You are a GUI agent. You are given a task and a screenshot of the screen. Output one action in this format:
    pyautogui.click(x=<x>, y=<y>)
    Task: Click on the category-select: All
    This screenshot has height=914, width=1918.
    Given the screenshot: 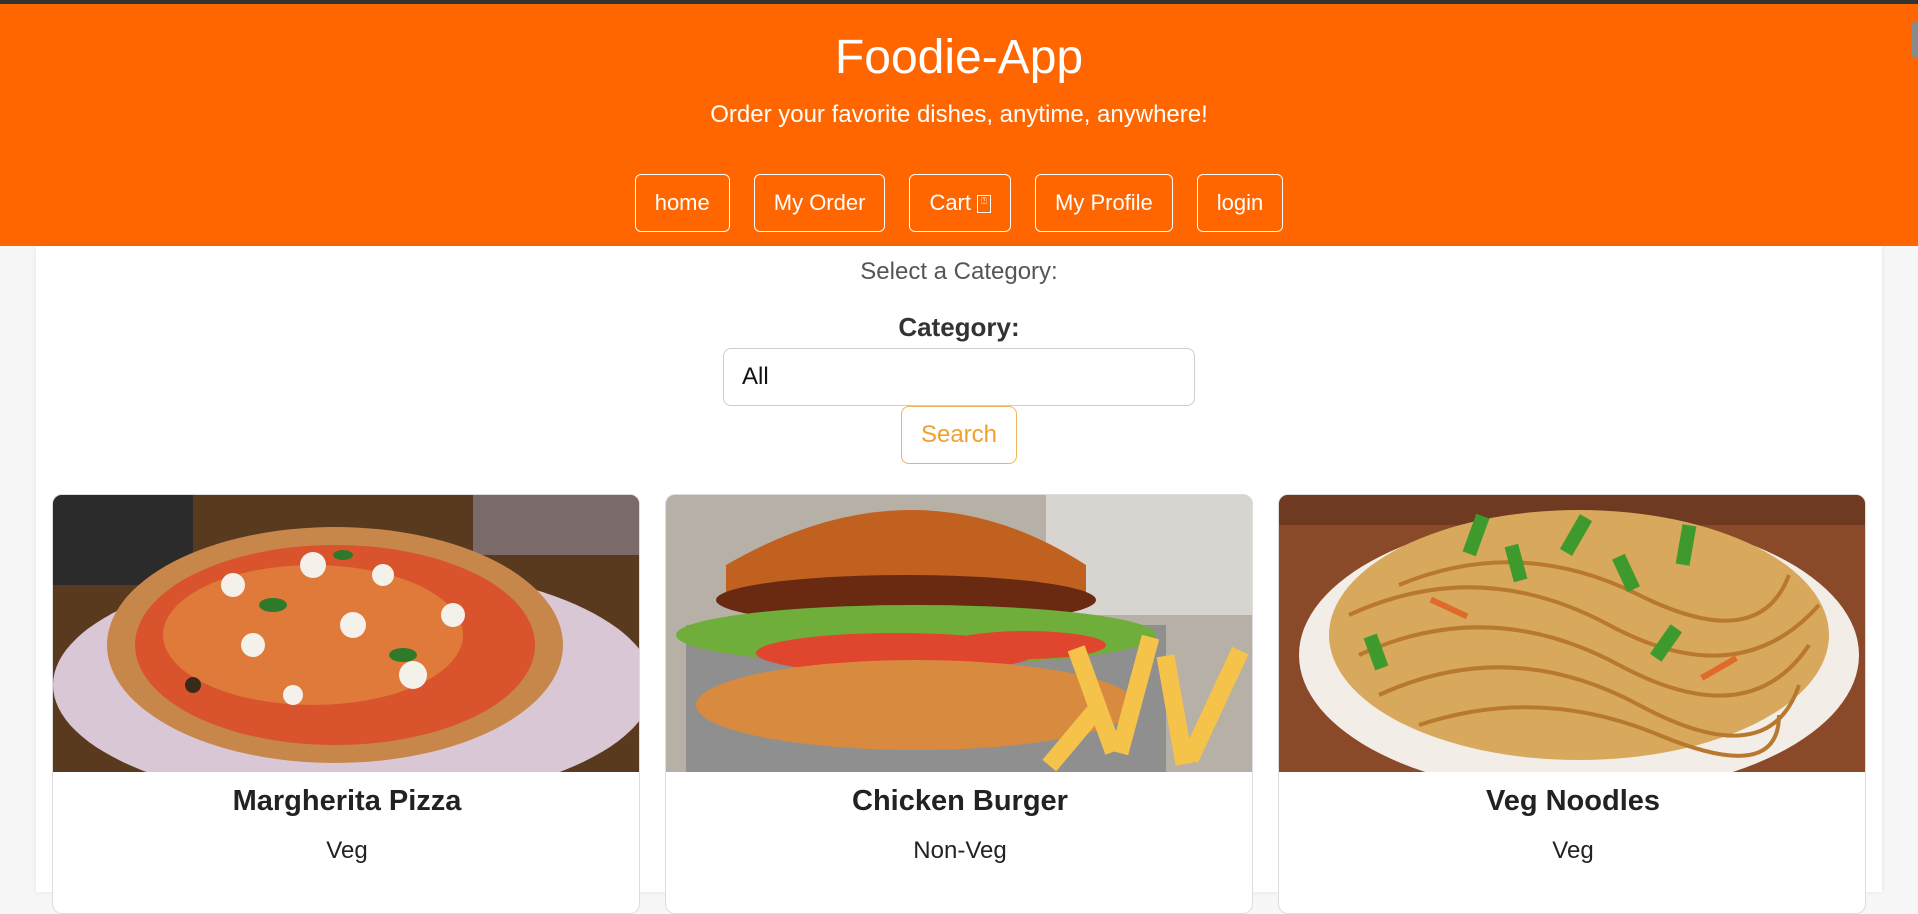 What is the action you would take?
    pyautogui.click(x=959, y=377)
    